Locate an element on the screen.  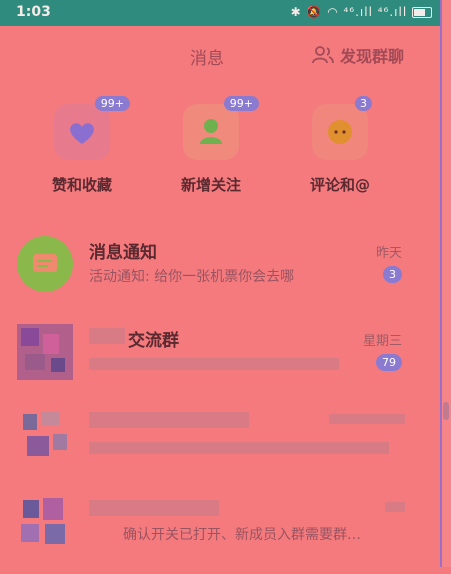
discover-groups-label: 发现群聊 is located at coordinates (372, 56).